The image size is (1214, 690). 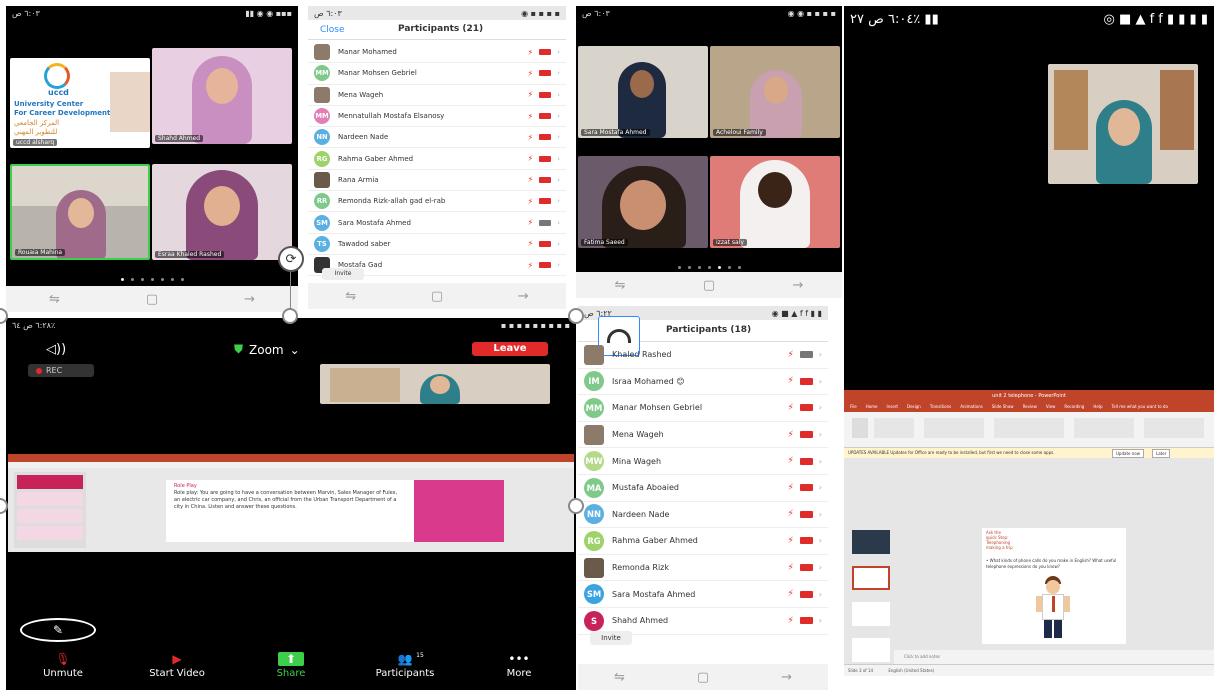 I want to click on ribbon-tab: Home, so click(x=872, y=407).